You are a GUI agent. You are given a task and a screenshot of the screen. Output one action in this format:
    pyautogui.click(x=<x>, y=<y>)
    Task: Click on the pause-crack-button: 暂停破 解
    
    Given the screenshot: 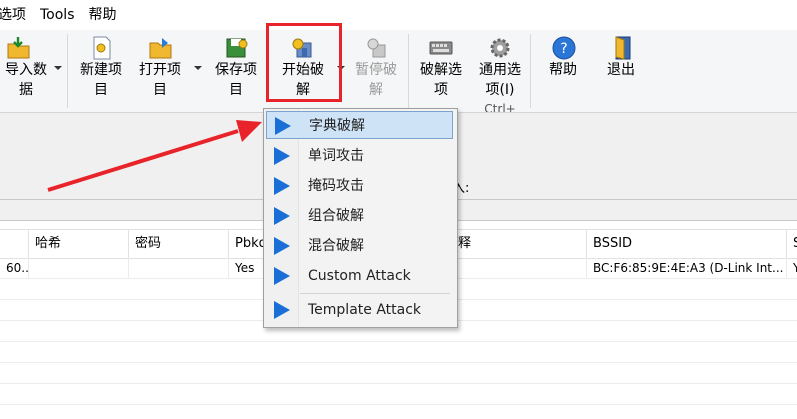 What is the action you would take?
    pyautogui.click(x=376, y=71)
    